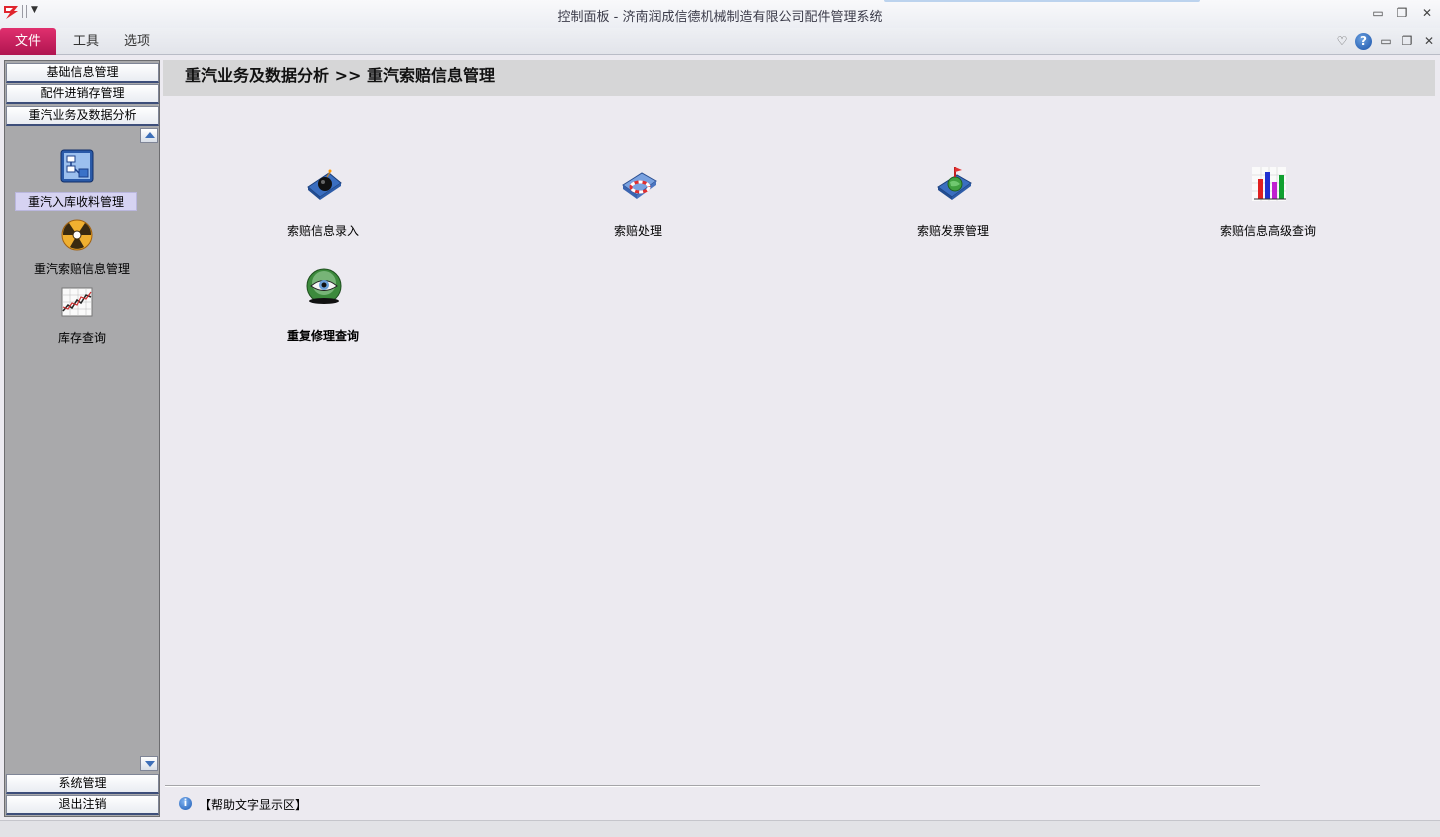 The width and height of the screenshot is (1440, 837). I want to click on info-icon: i, so click(185, 803).